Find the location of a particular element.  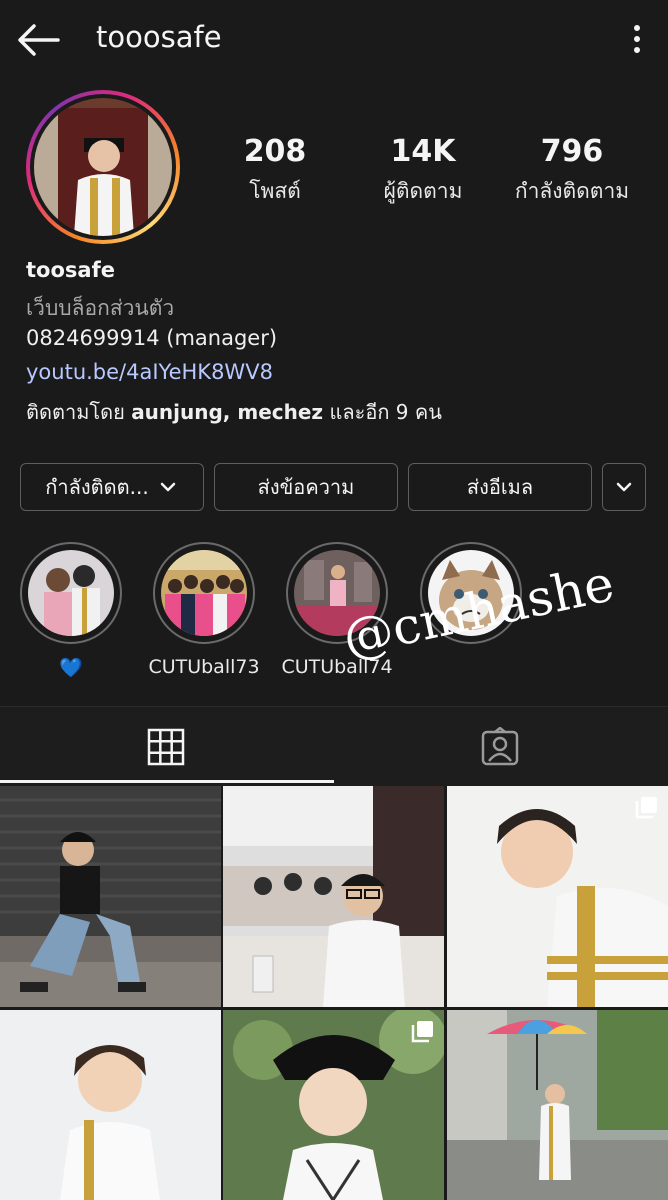

tagged-icon is located at coordinates (500, 747).